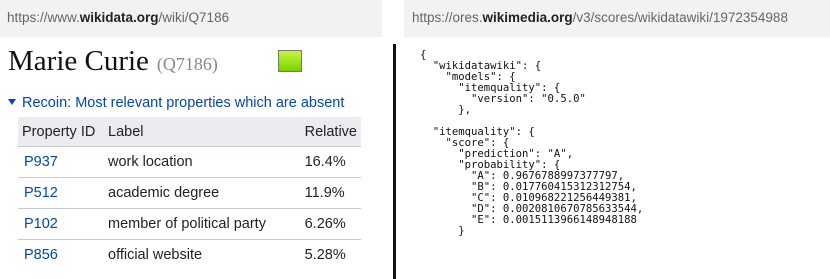  I want to click on table-row: P102 member of political party 6.26%, so click(189, 224).